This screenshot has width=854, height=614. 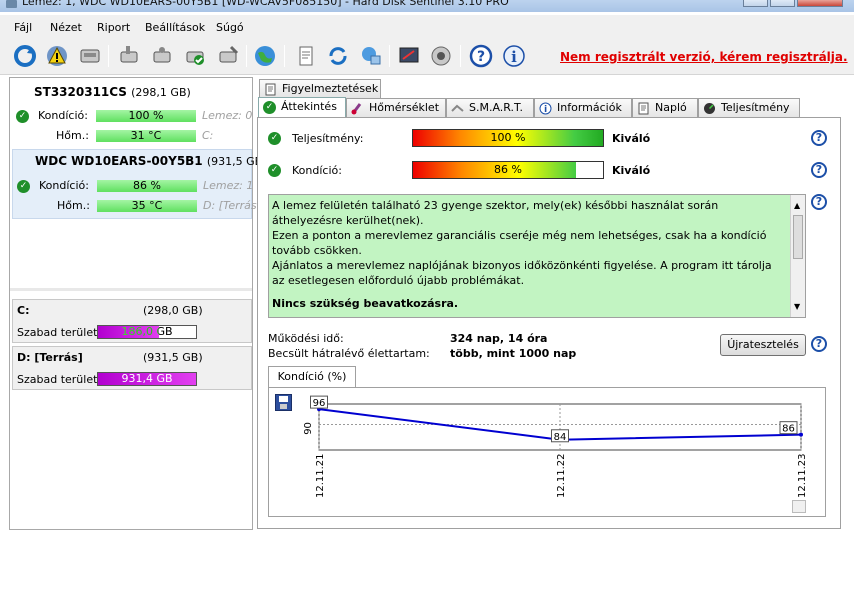 What do you see at coordinates (25, 56) in the screenshot?
I see `refresh-icon` at bounding box center [25, 56].